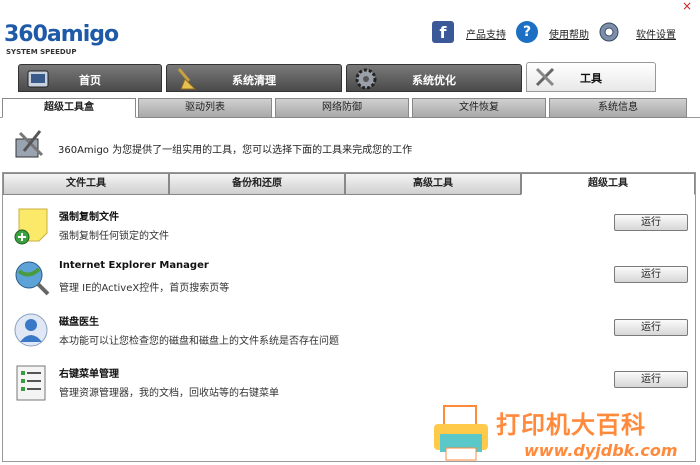 This screenshot has height=465, width=700. I want to click on tool-name: 右键菜单管理, so click(89, 374).